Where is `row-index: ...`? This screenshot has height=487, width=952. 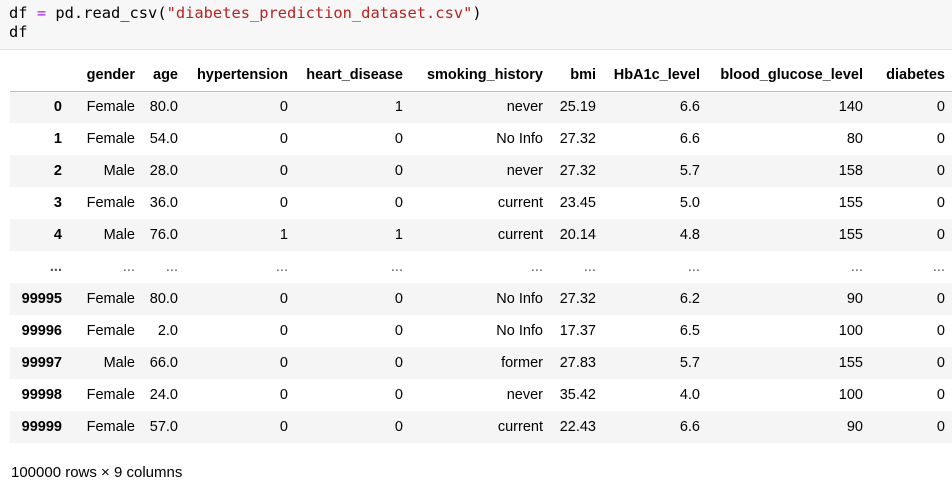
row-index: ... is located at coordinates (55, 267).